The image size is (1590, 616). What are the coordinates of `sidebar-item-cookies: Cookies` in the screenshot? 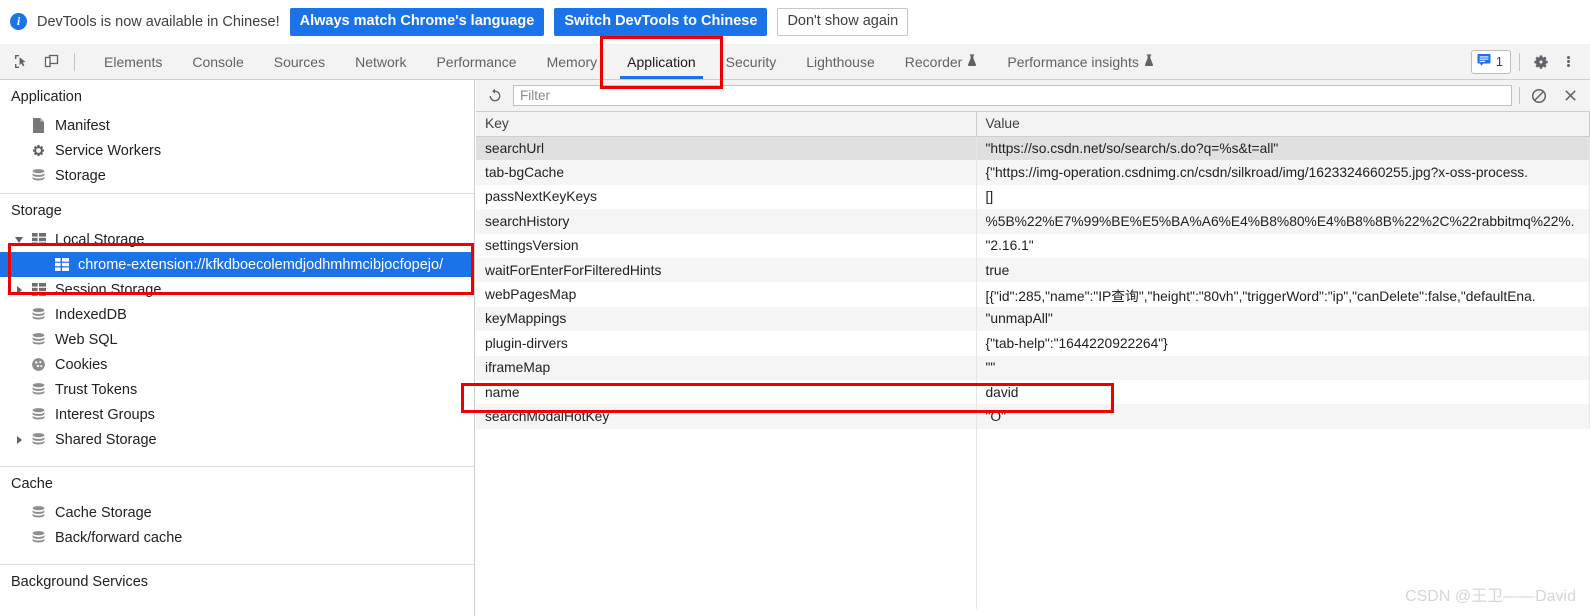 It's located at (237, 364).